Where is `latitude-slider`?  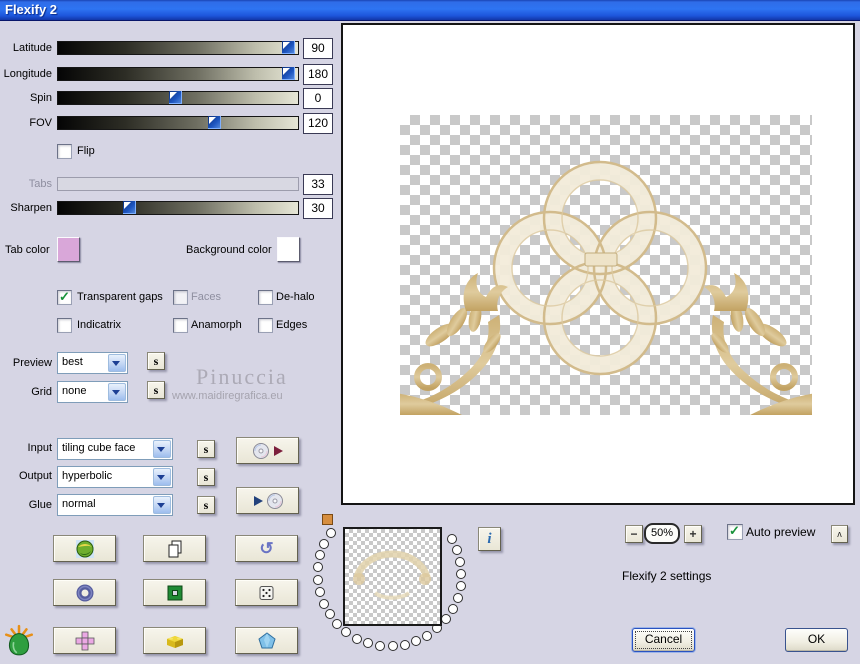
latitude-slider is located at coordinates (178, 48).